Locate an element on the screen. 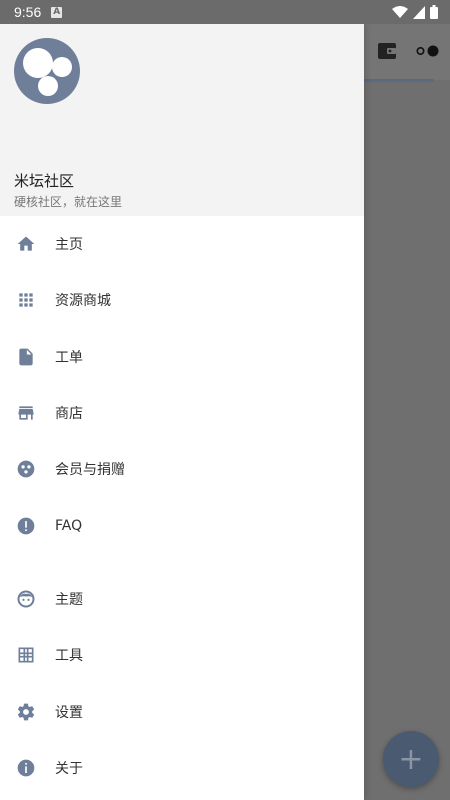 This screenshot has height=800, width=450. wallet-icon is located at coordinates (387, 51).